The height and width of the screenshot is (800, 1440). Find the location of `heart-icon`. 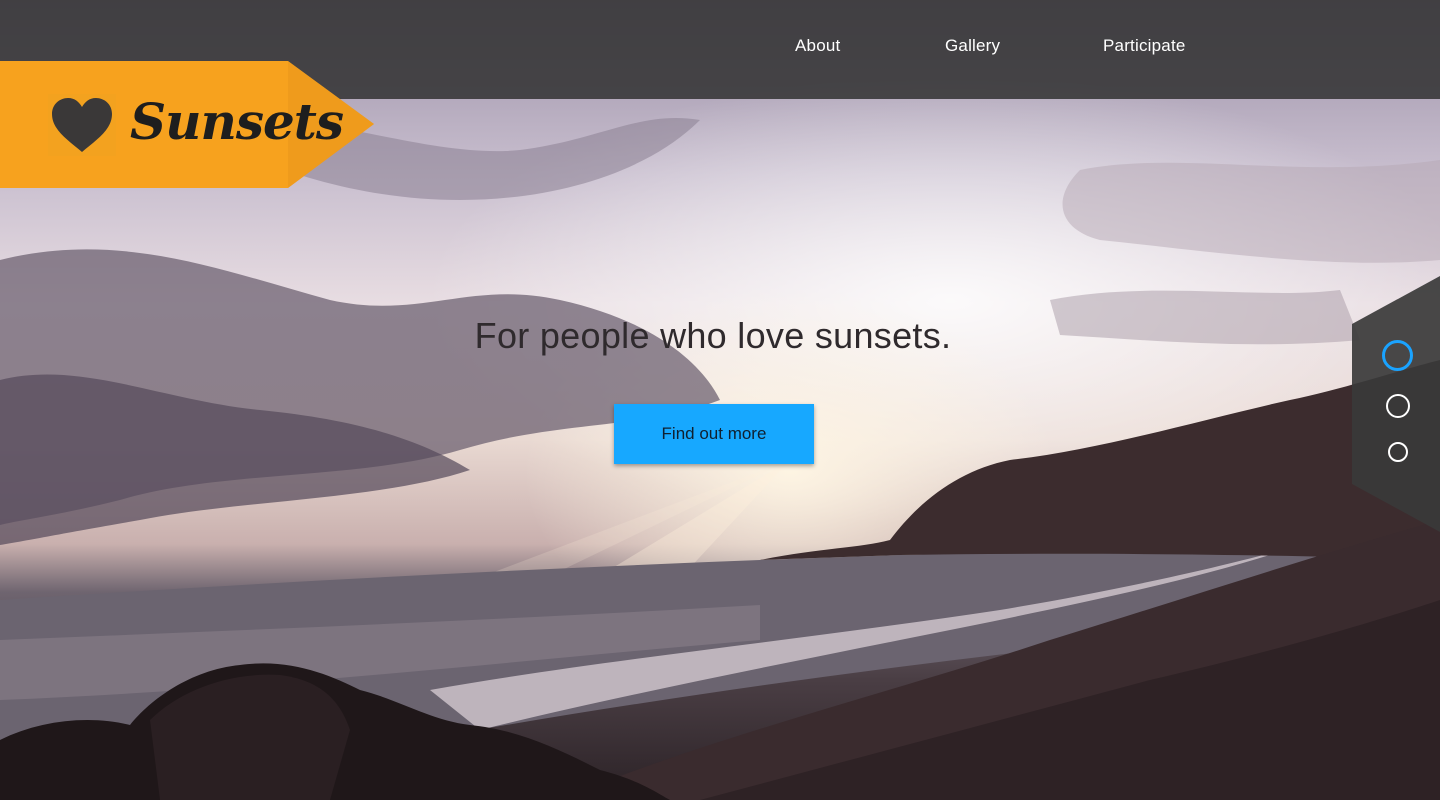

heart-icon is located at coordinates (82, 125).